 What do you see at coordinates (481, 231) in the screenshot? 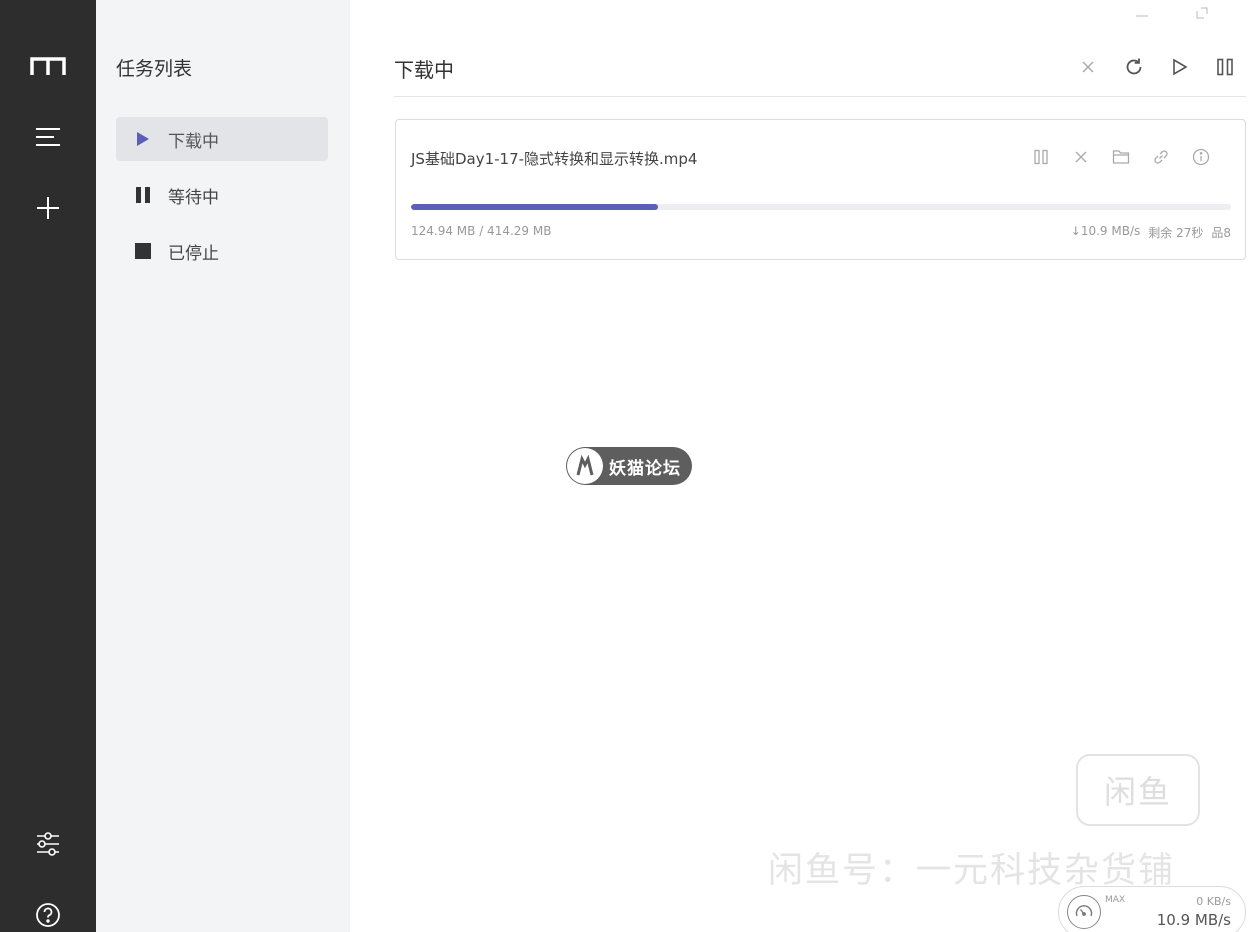
I see `task-size: 124.94 MB / 414.29 MB` at bounding box center [481, 231].